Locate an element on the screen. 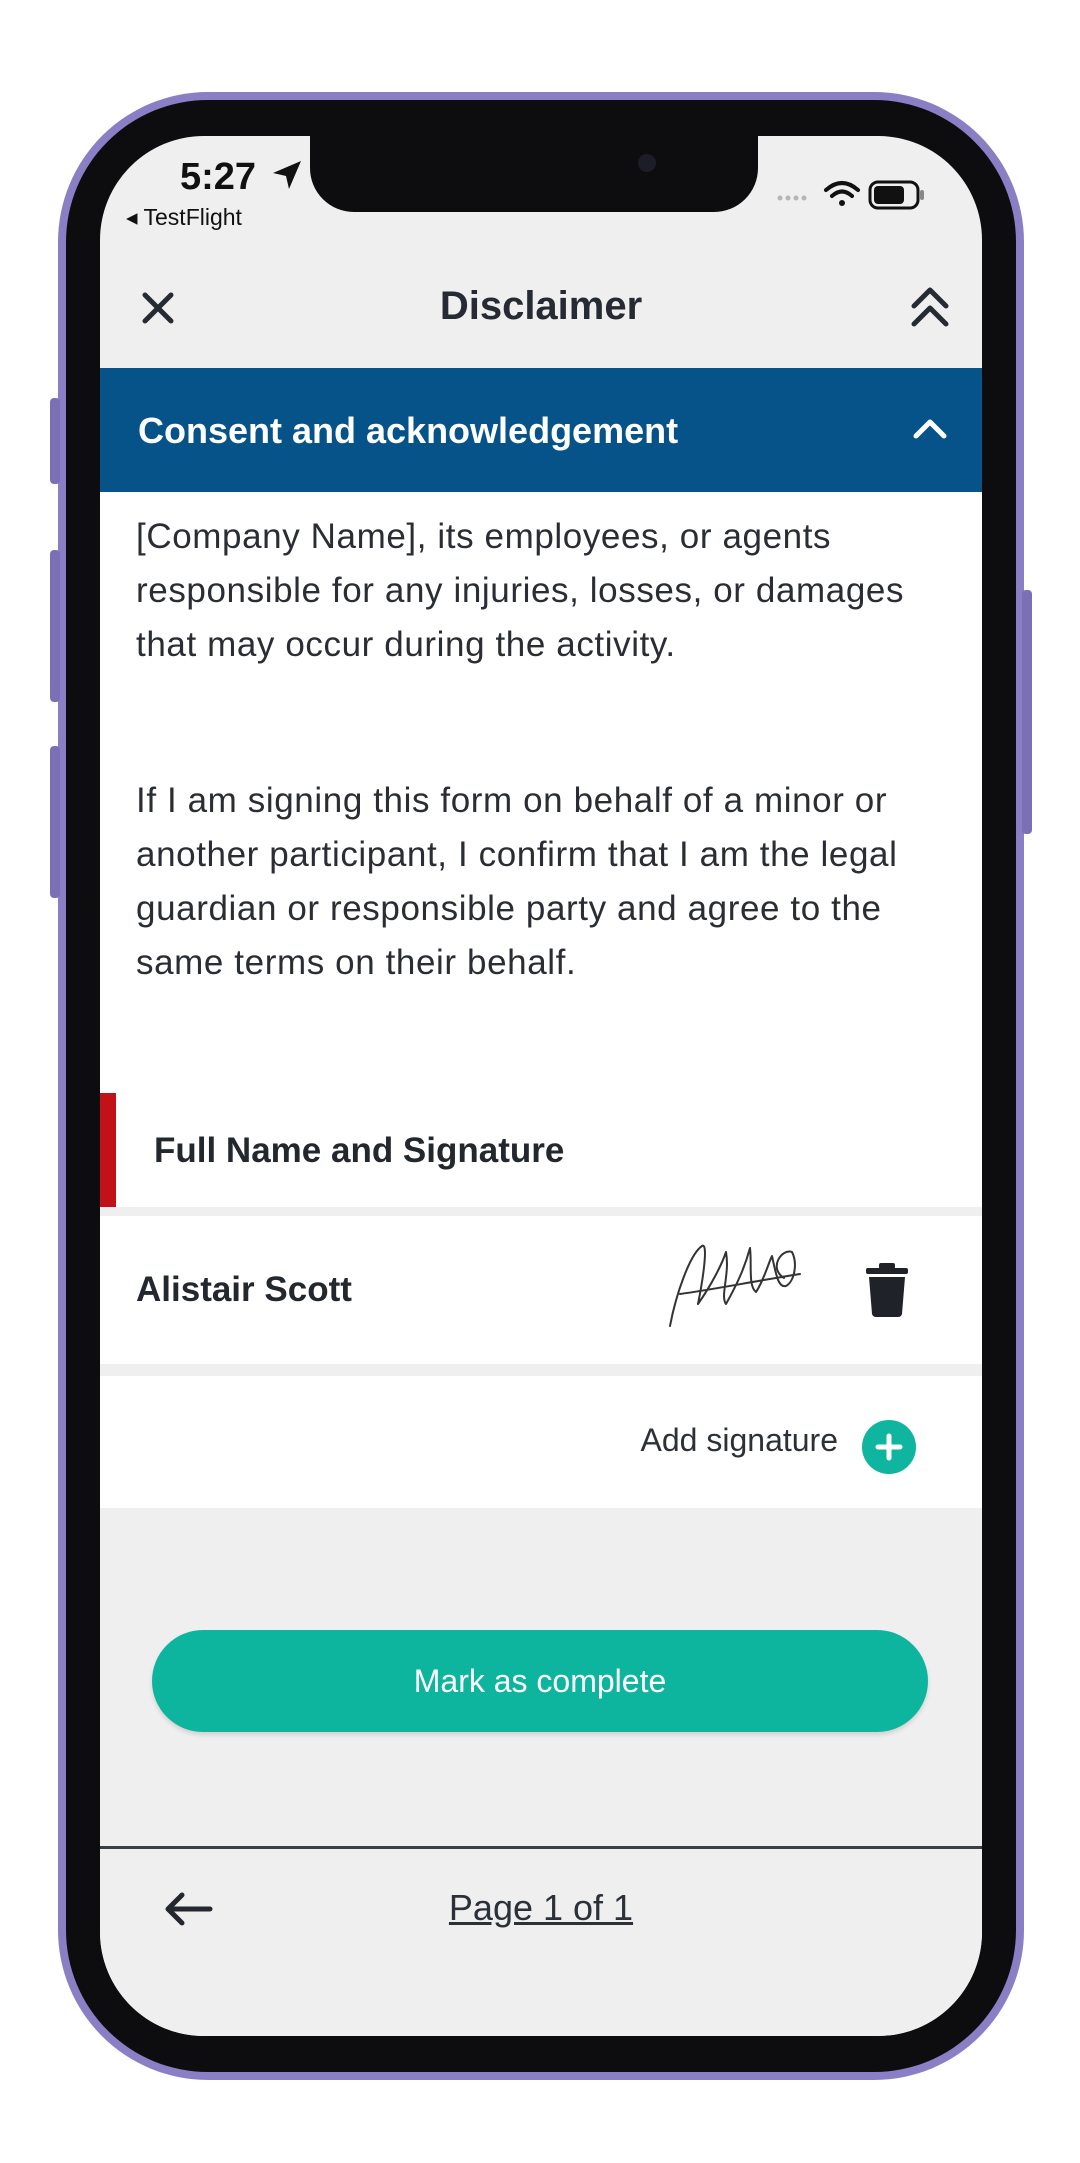 The width and height of the screenshot is (1080, 2163). mute-switch is located at coordinates (55, 441).